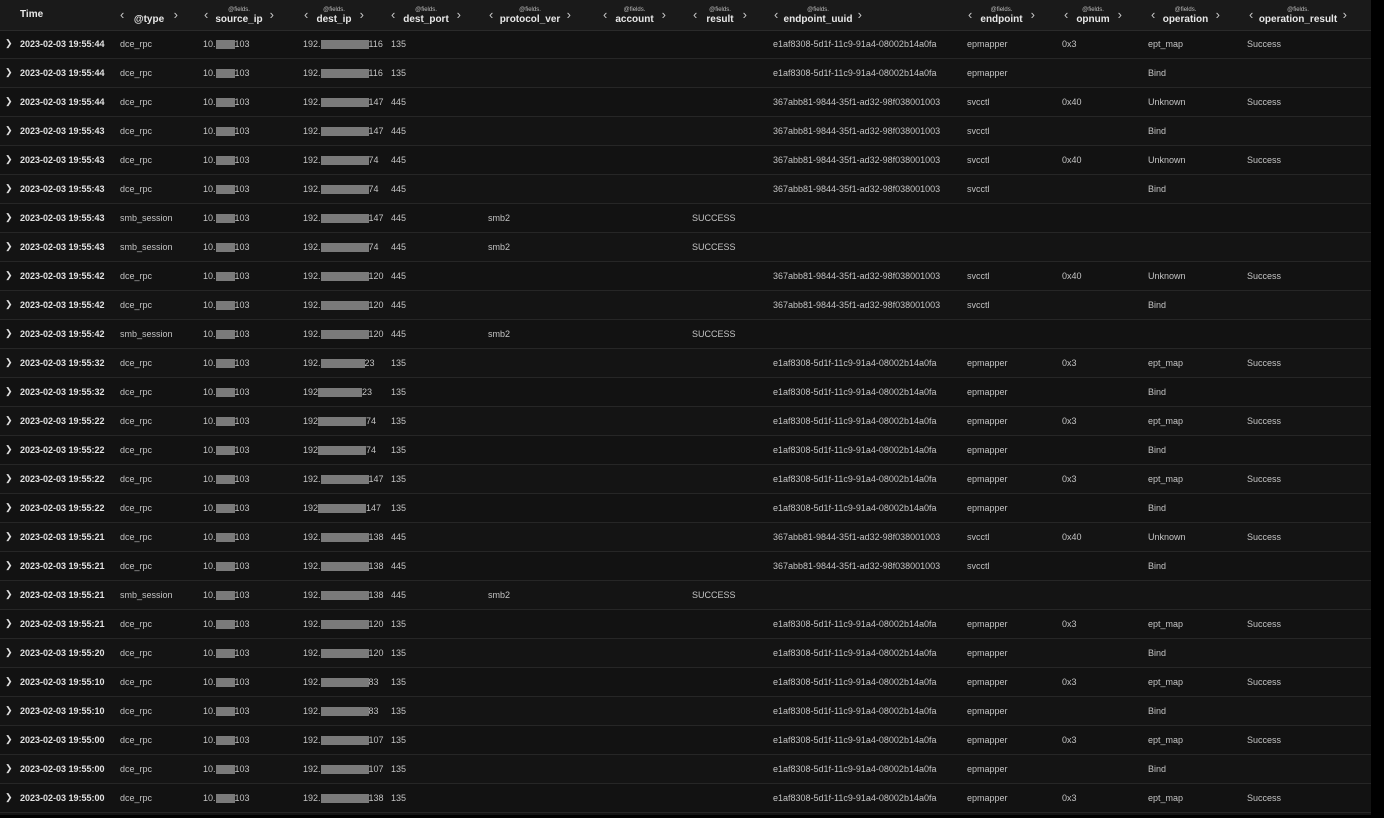  Describe the element at coordinates (1185, 15) in the screenshot. I see `column-header-operation: @fields. operation ‹ ›` at that location.